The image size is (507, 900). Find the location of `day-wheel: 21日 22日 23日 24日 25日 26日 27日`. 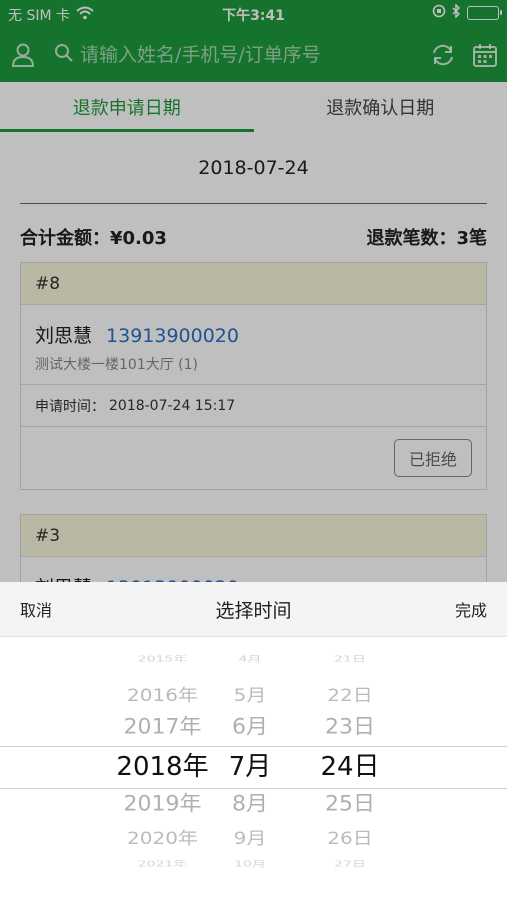

day-wheel: 21日 22日 23日 24日 25日 26日 27日 is located at coordinates (350, 768).